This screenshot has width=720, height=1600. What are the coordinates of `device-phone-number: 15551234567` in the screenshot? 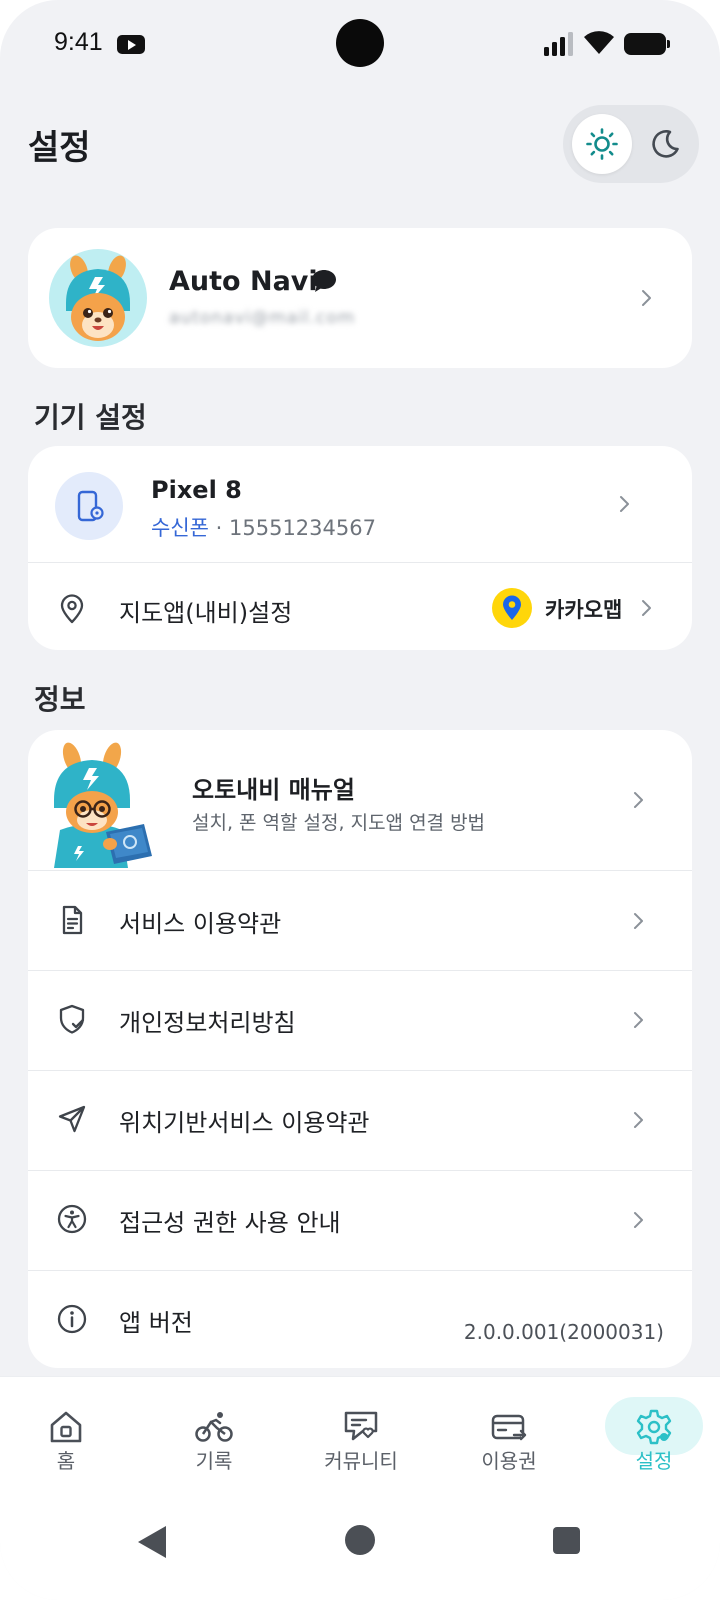 It's located at (302, 528).